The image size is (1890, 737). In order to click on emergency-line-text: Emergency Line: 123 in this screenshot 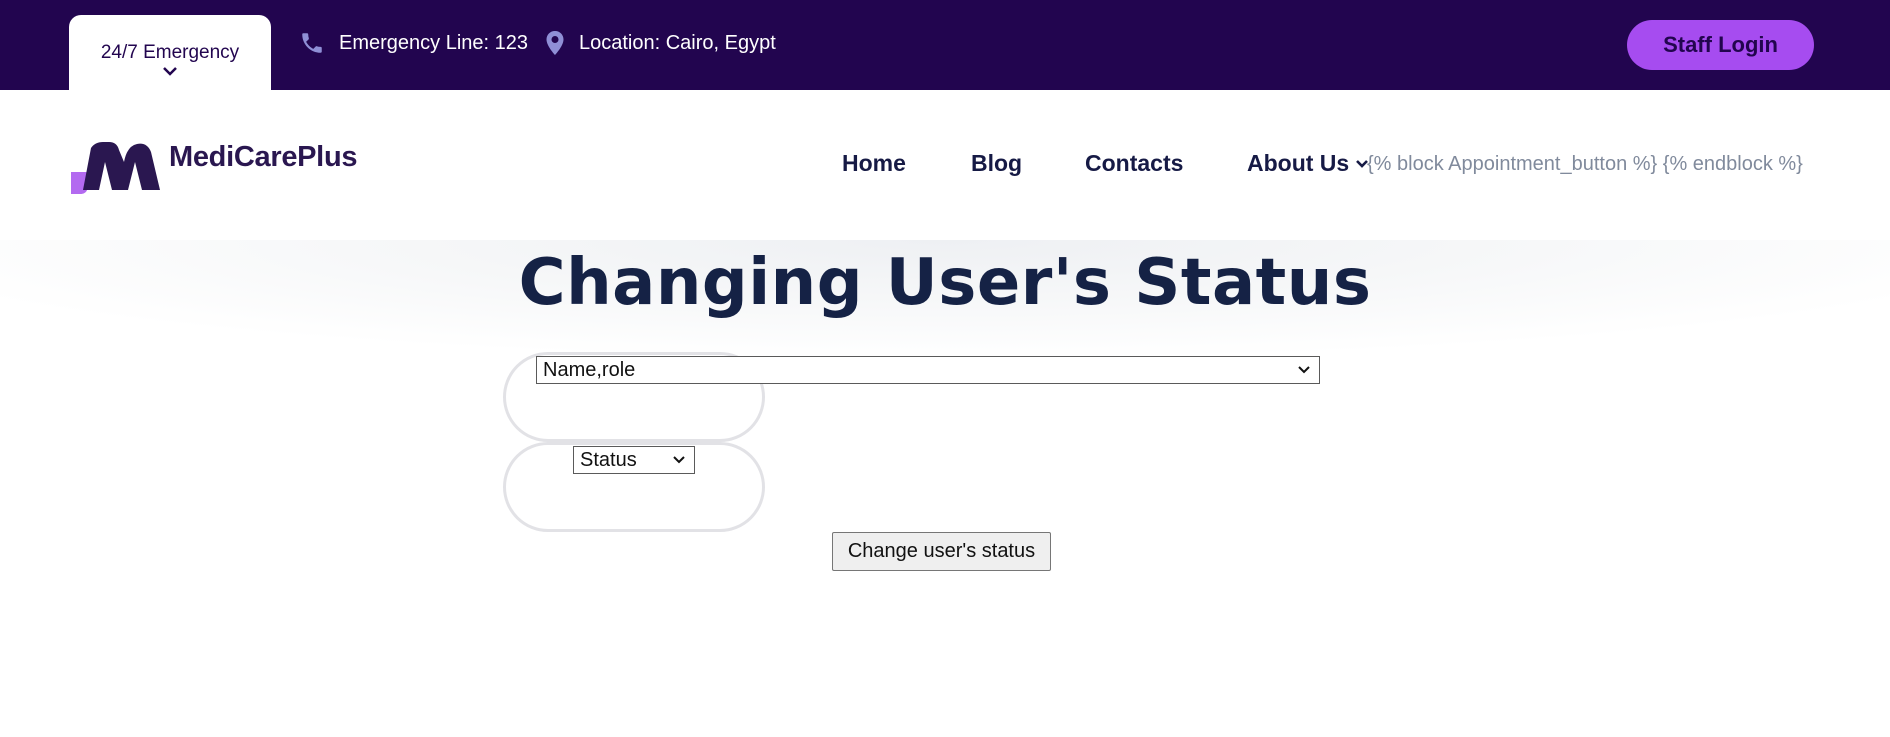, I will do `click(434, 42)`.